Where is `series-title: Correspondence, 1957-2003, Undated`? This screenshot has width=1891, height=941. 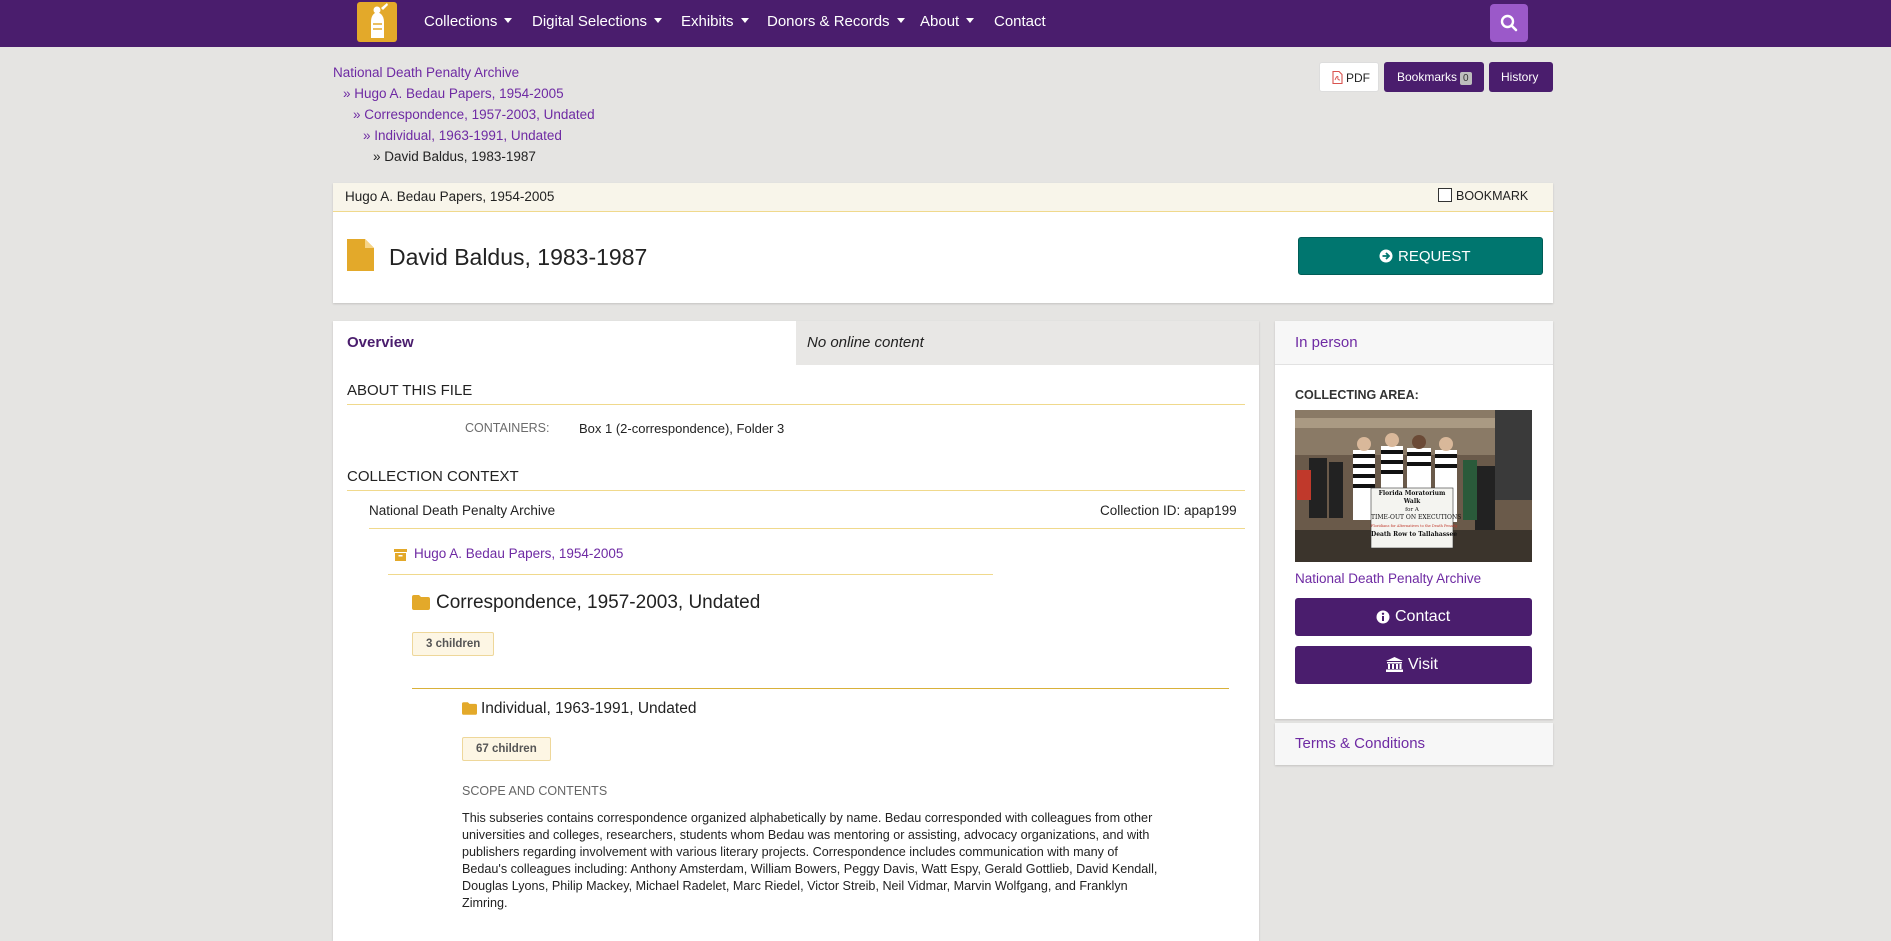 series-title: Correspondence, 1957-2003, Undated is located at coordinates (598, 603).